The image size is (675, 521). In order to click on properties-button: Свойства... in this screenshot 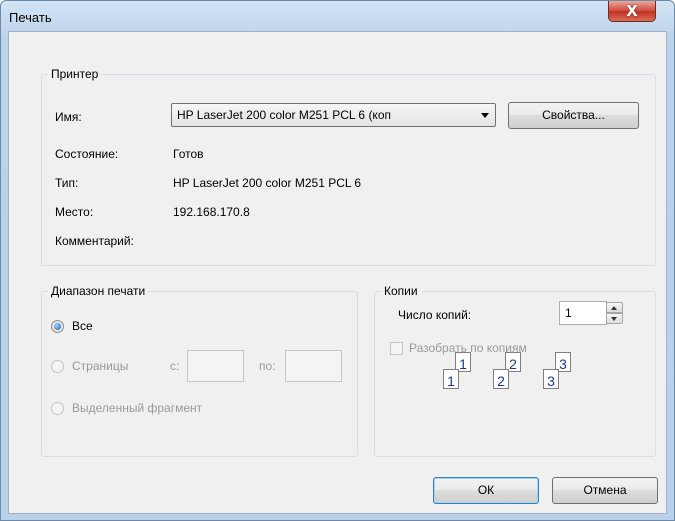, I will do `click(573, 115)`.